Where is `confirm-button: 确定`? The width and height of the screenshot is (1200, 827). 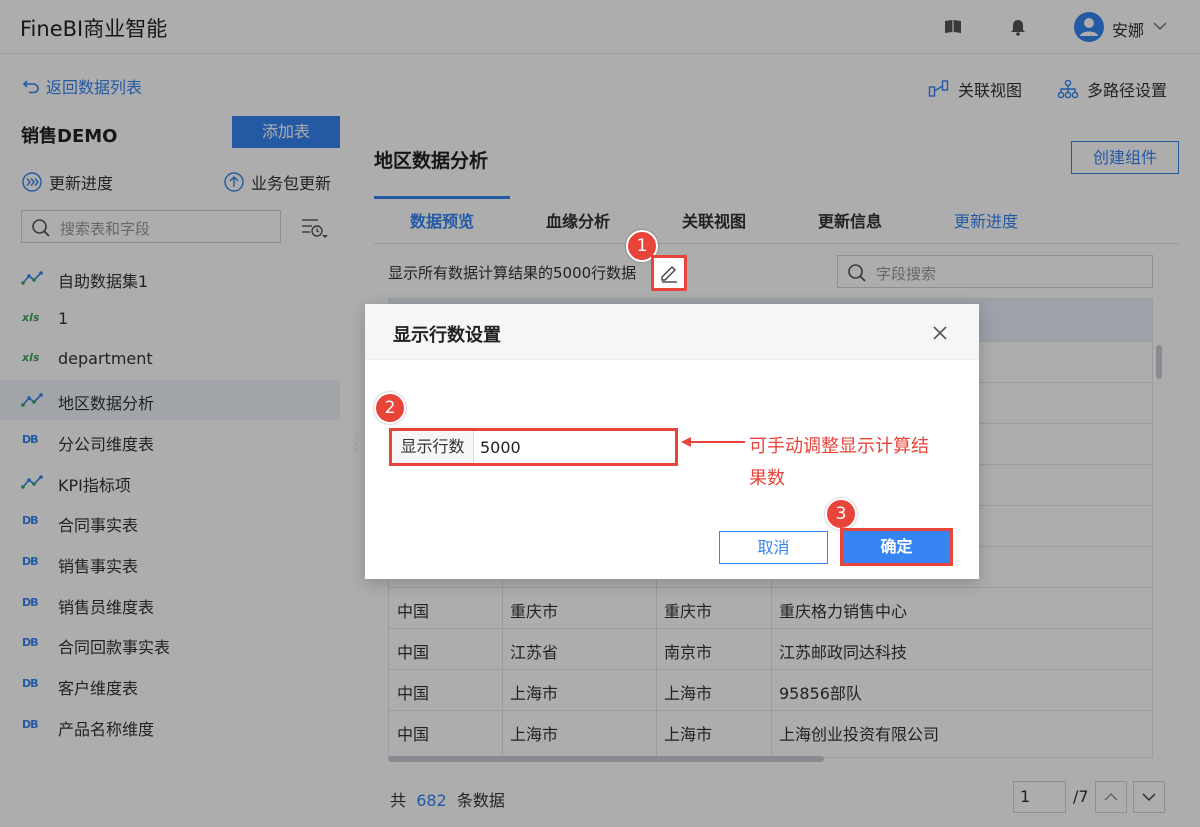 confirm-button: 确定 is located at coordinates (896, 547).